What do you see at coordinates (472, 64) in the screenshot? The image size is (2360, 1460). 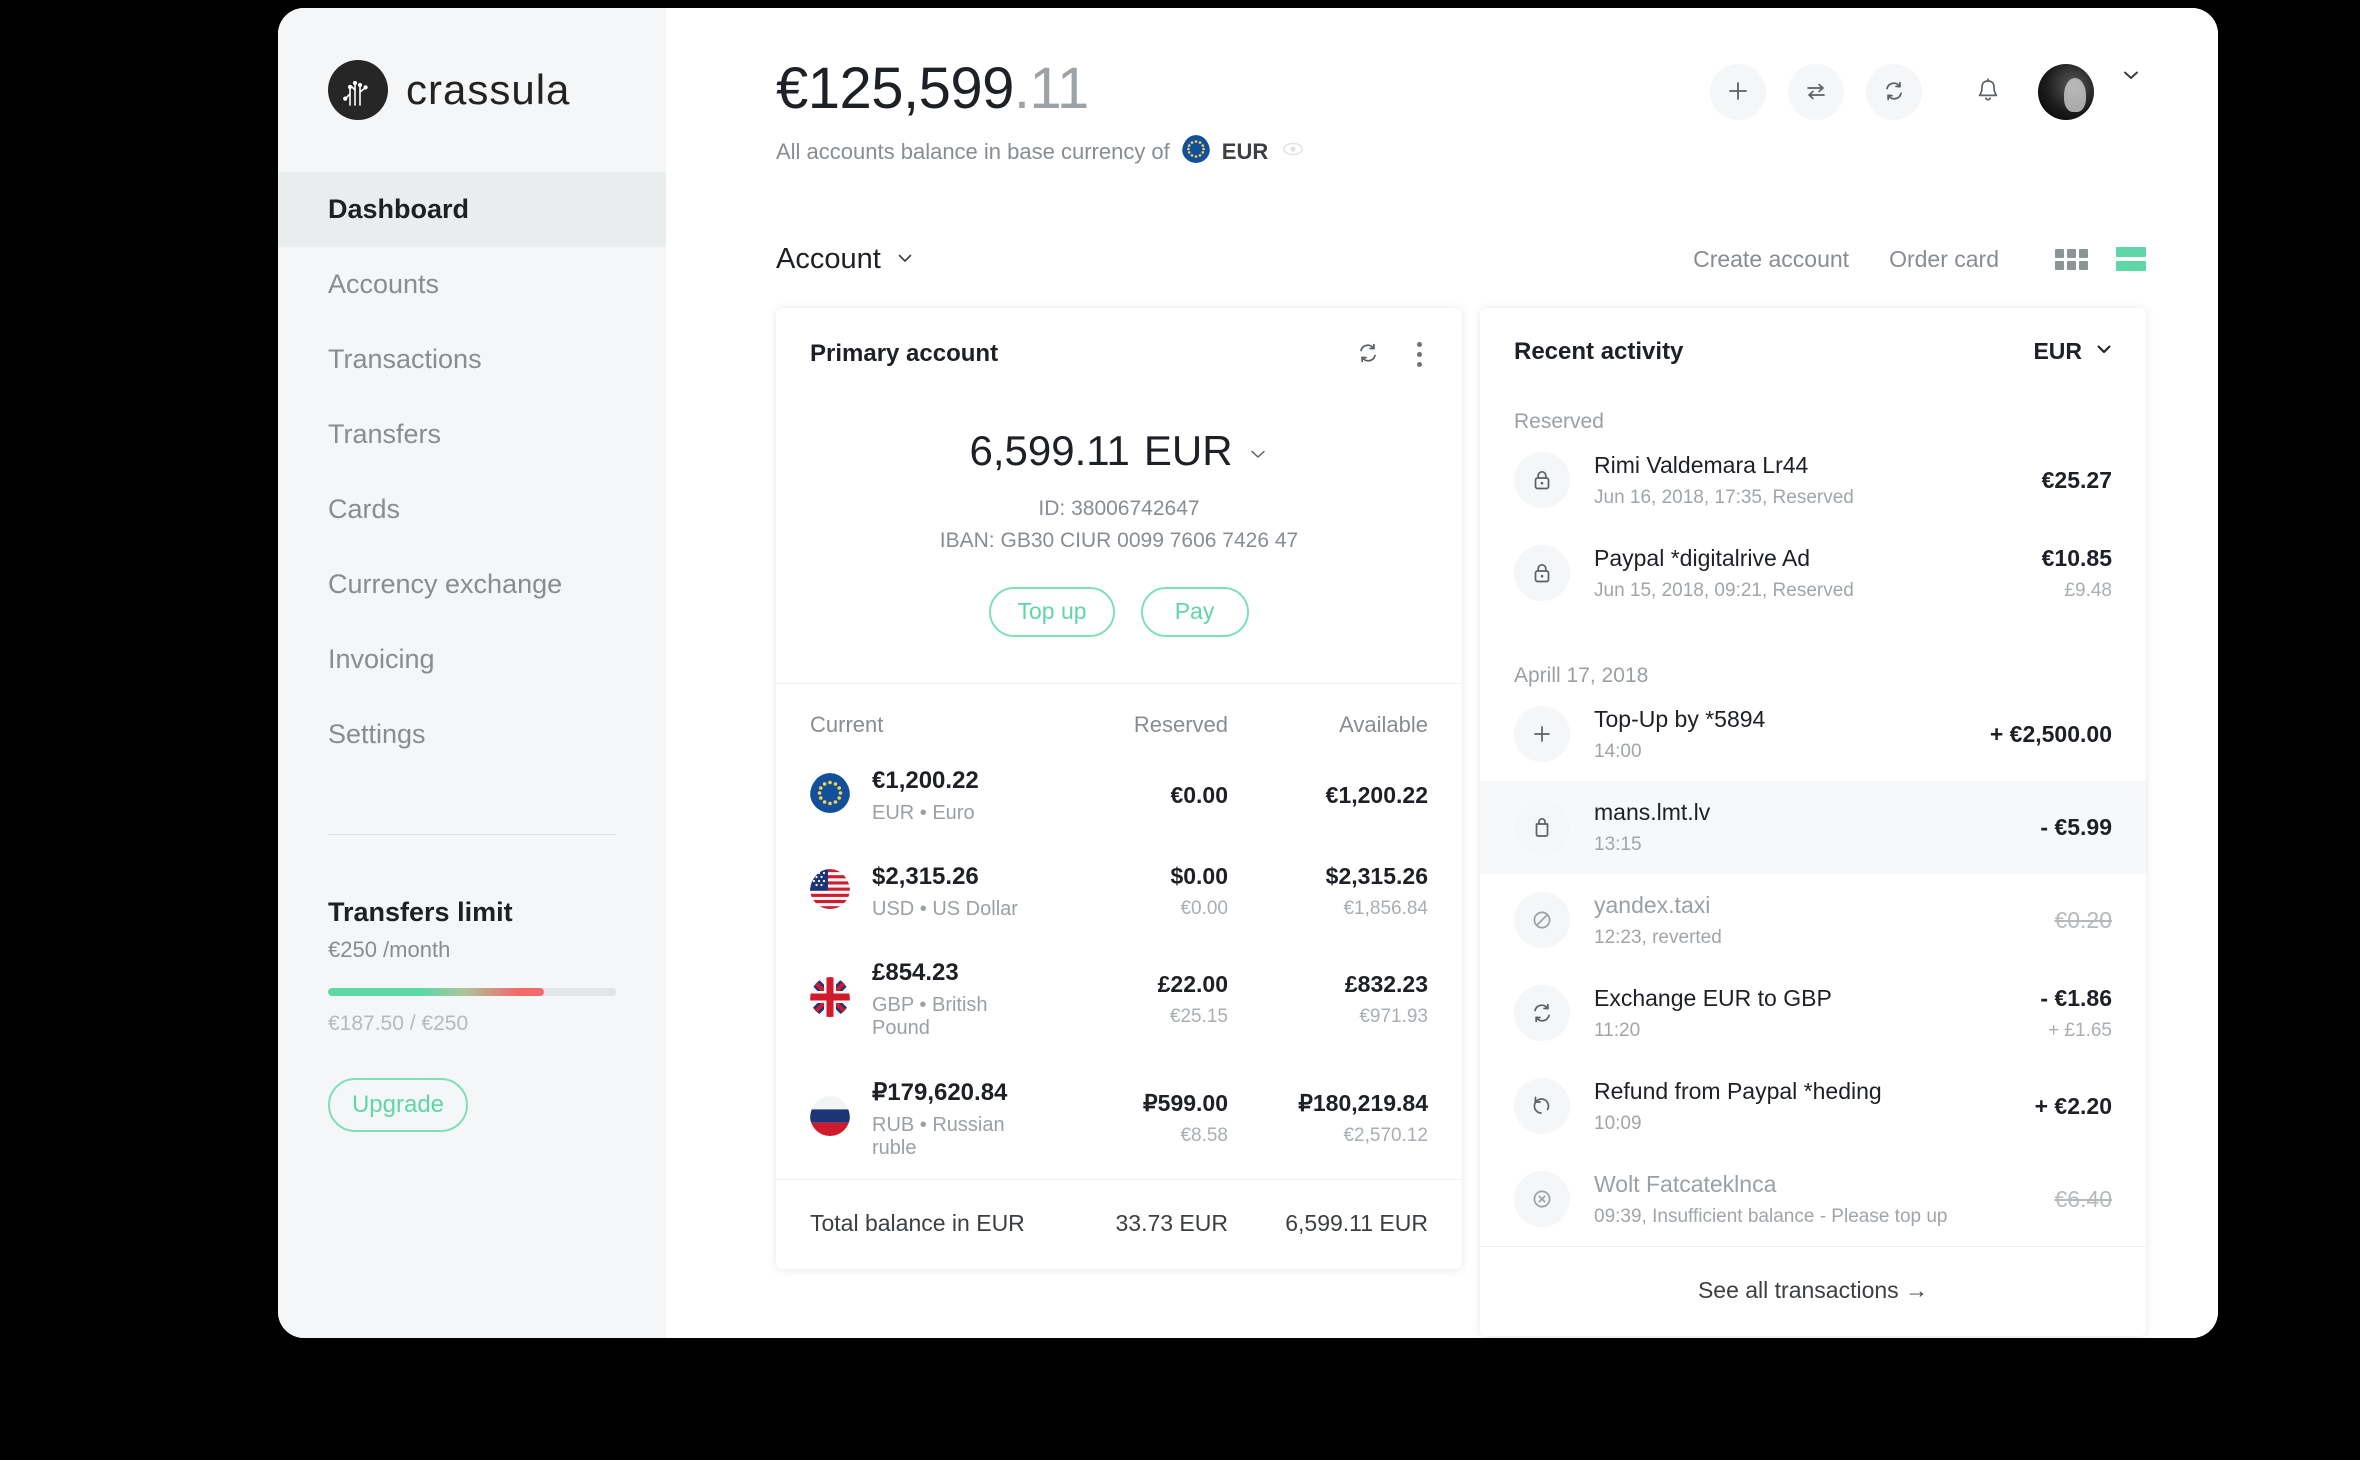 I see `brand-logo: crassula` at bounding box center [472, 64].